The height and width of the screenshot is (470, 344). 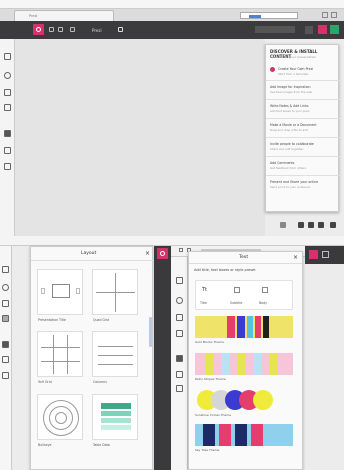 I want to click on browser-tab: Prezi, so click(x=64, y=15).